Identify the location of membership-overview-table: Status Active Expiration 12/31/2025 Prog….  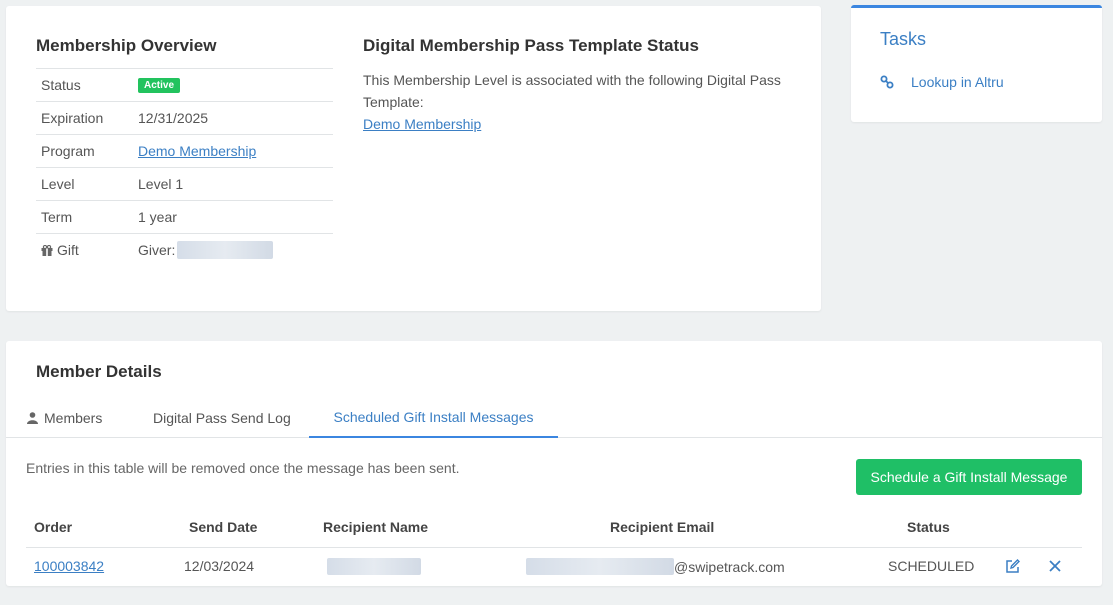
(184, 167).